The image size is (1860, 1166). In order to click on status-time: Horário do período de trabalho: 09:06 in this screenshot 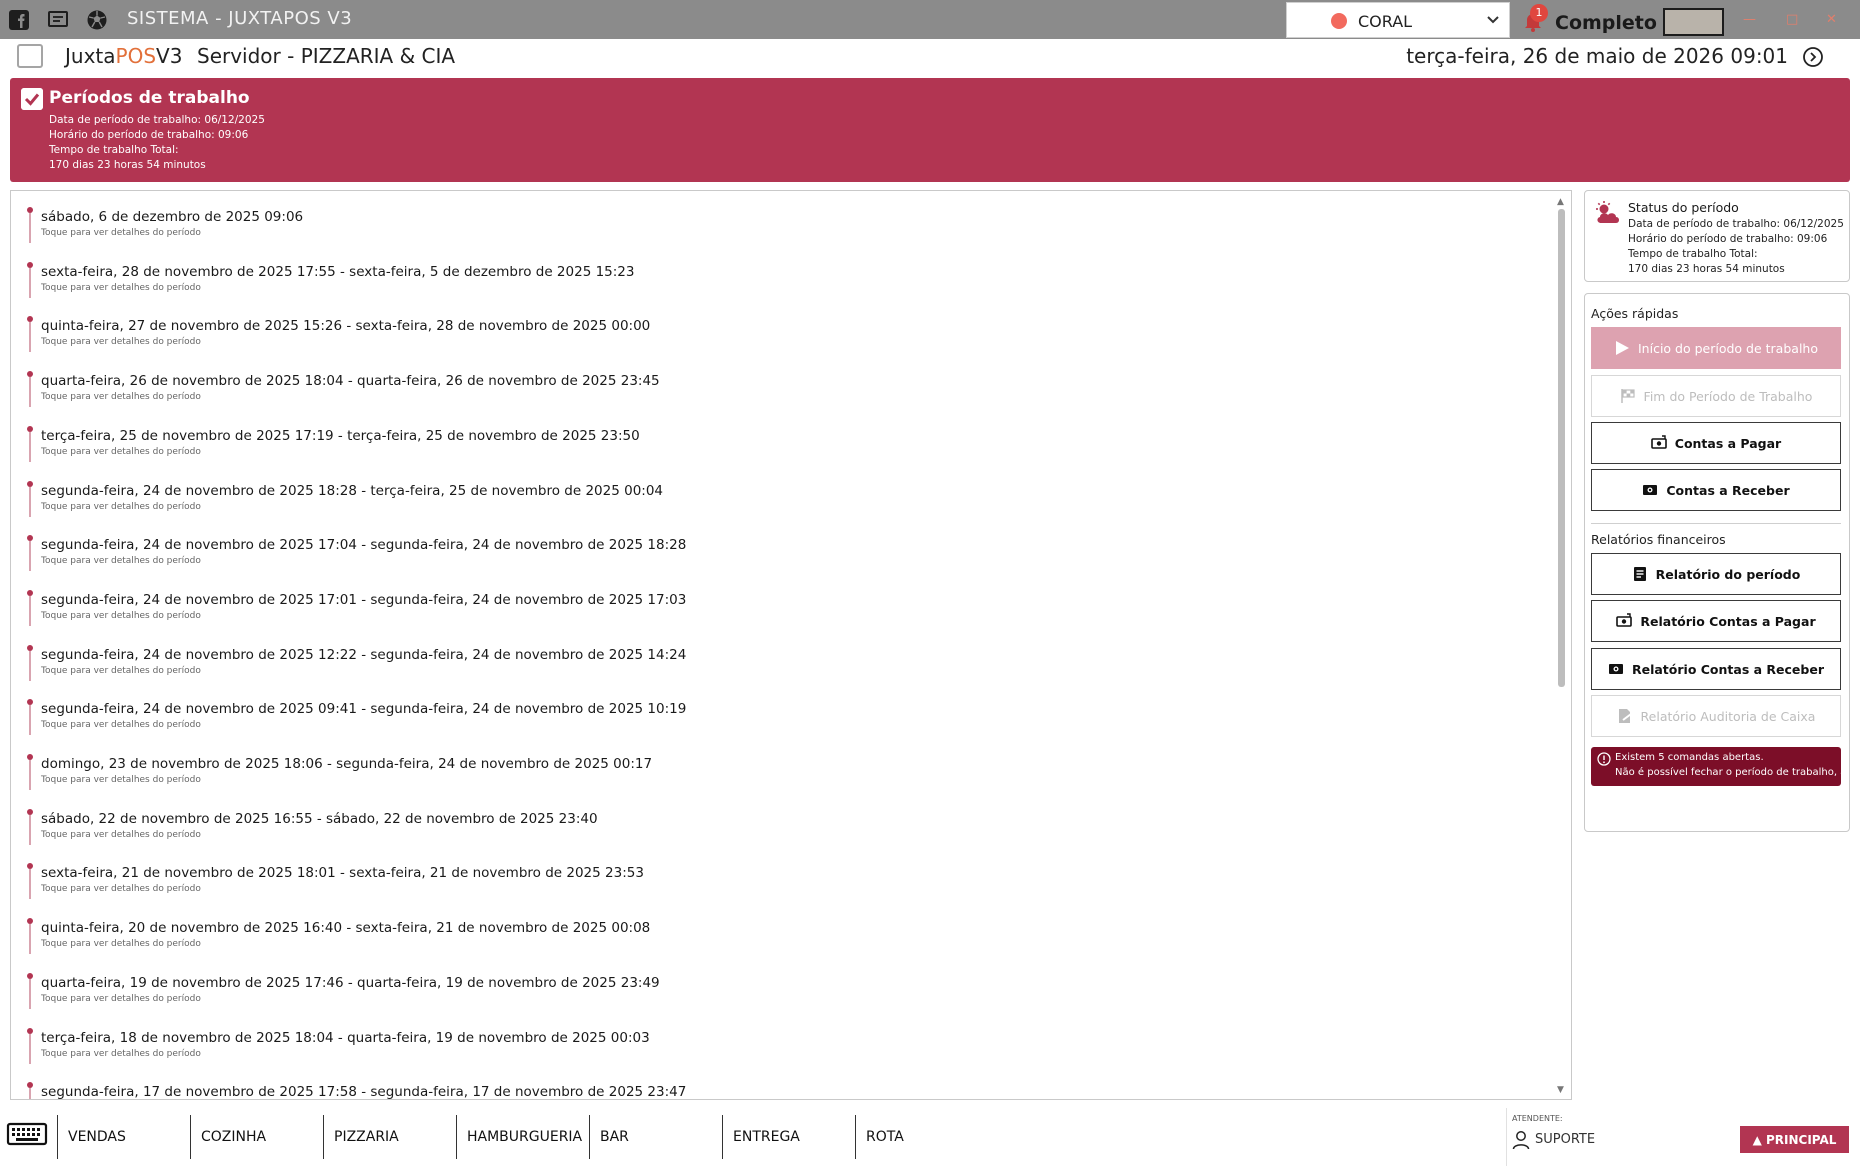, I will do `click(1728, 239)`.